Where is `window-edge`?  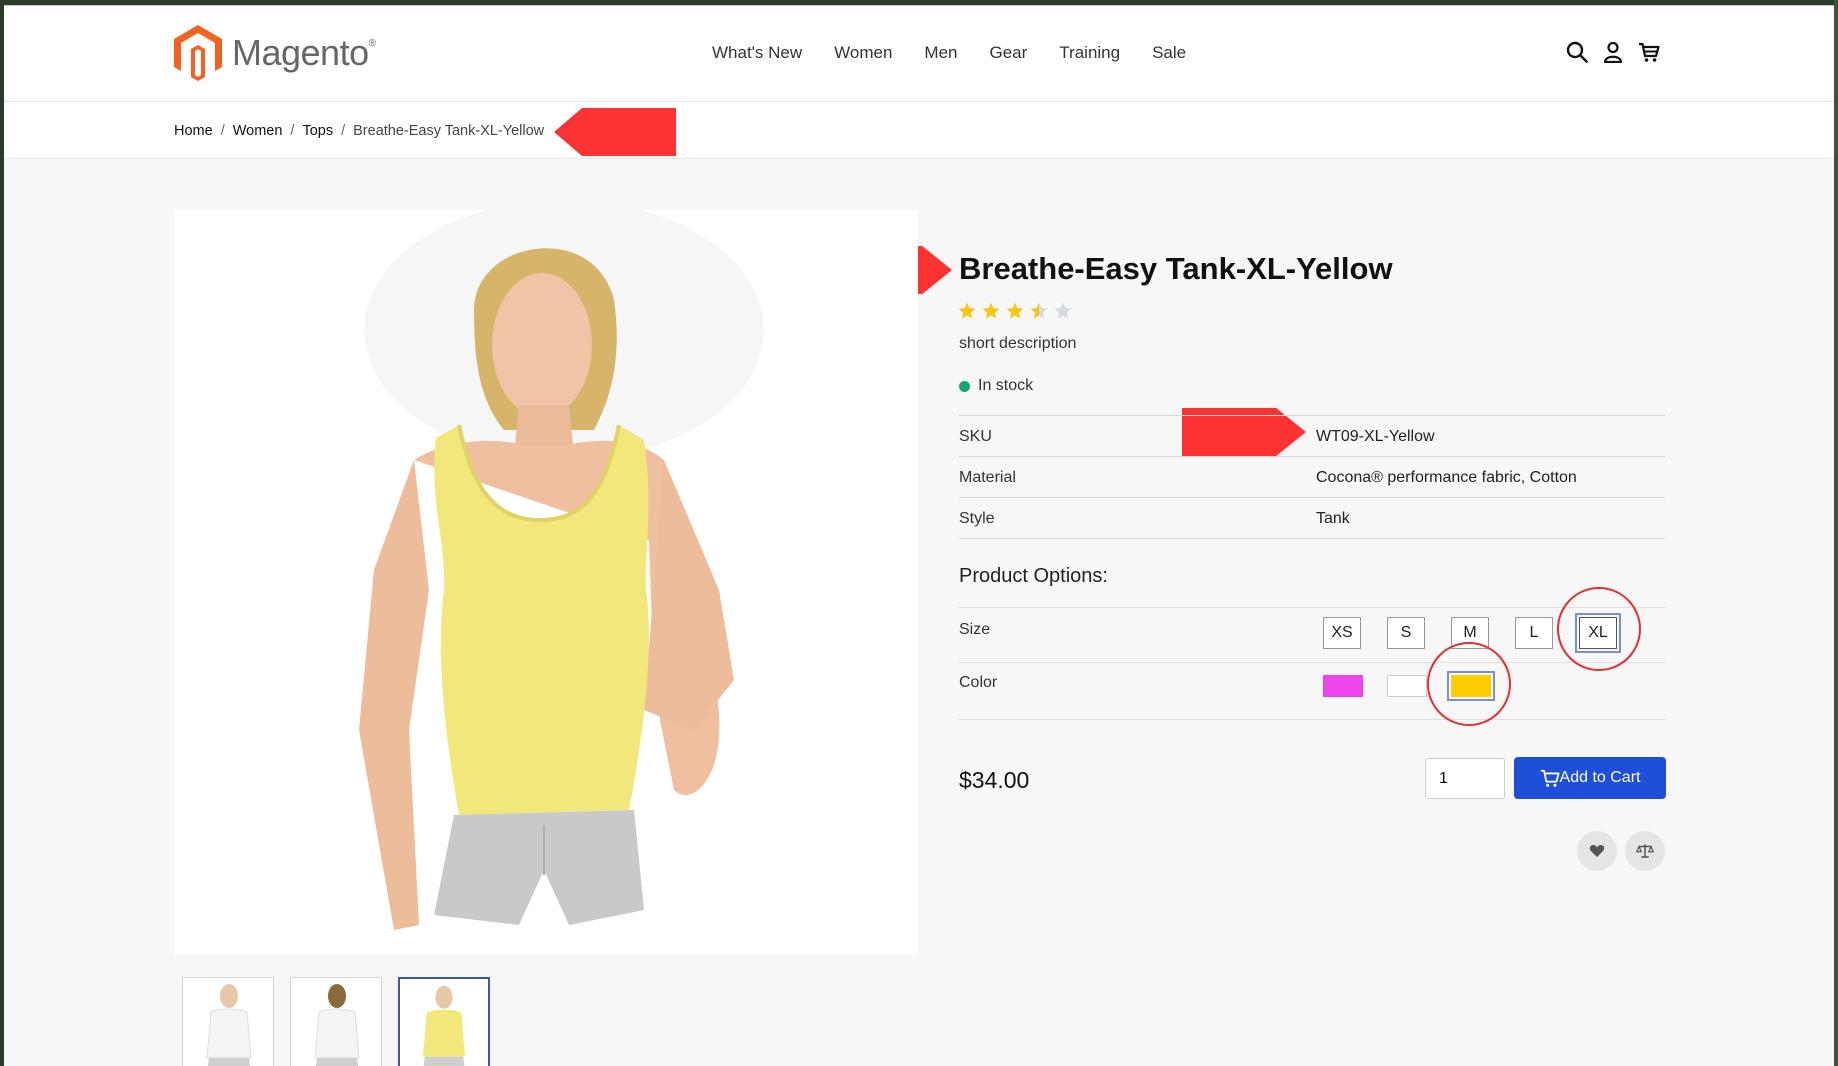 window-edge is located at coordinates (920, 5).